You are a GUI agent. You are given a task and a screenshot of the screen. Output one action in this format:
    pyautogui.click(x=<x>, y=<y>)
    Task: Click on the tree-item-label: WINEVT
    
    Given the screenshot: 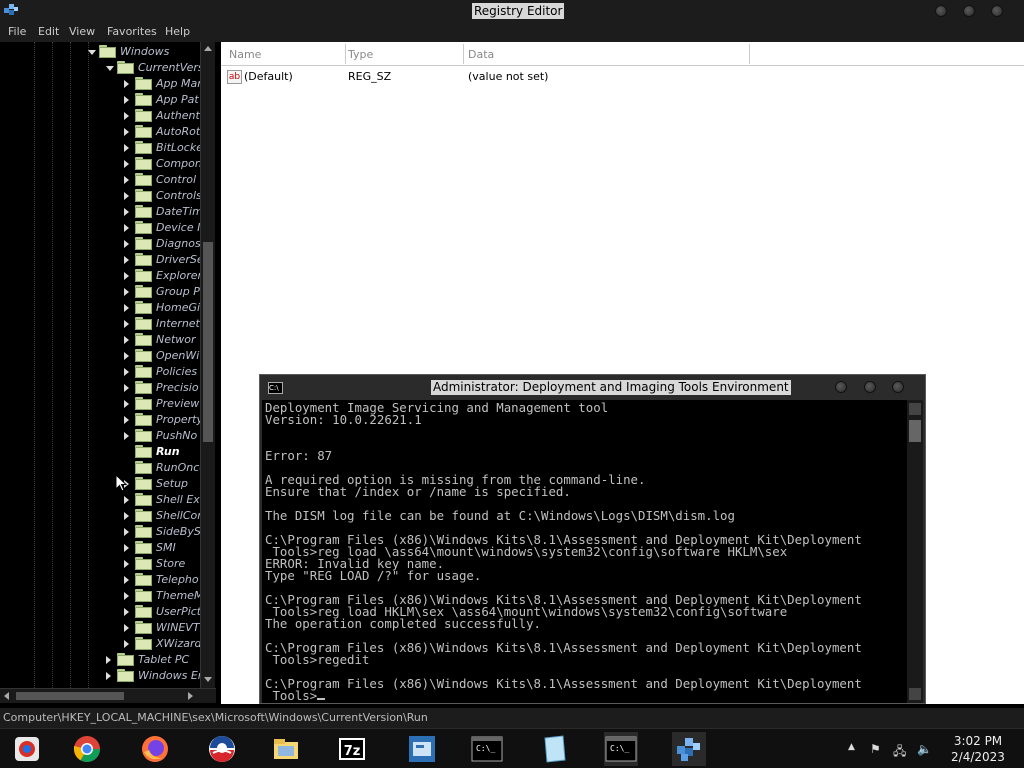 What is the action you would take?
    pyautogui.click(x=178, y=627)
    